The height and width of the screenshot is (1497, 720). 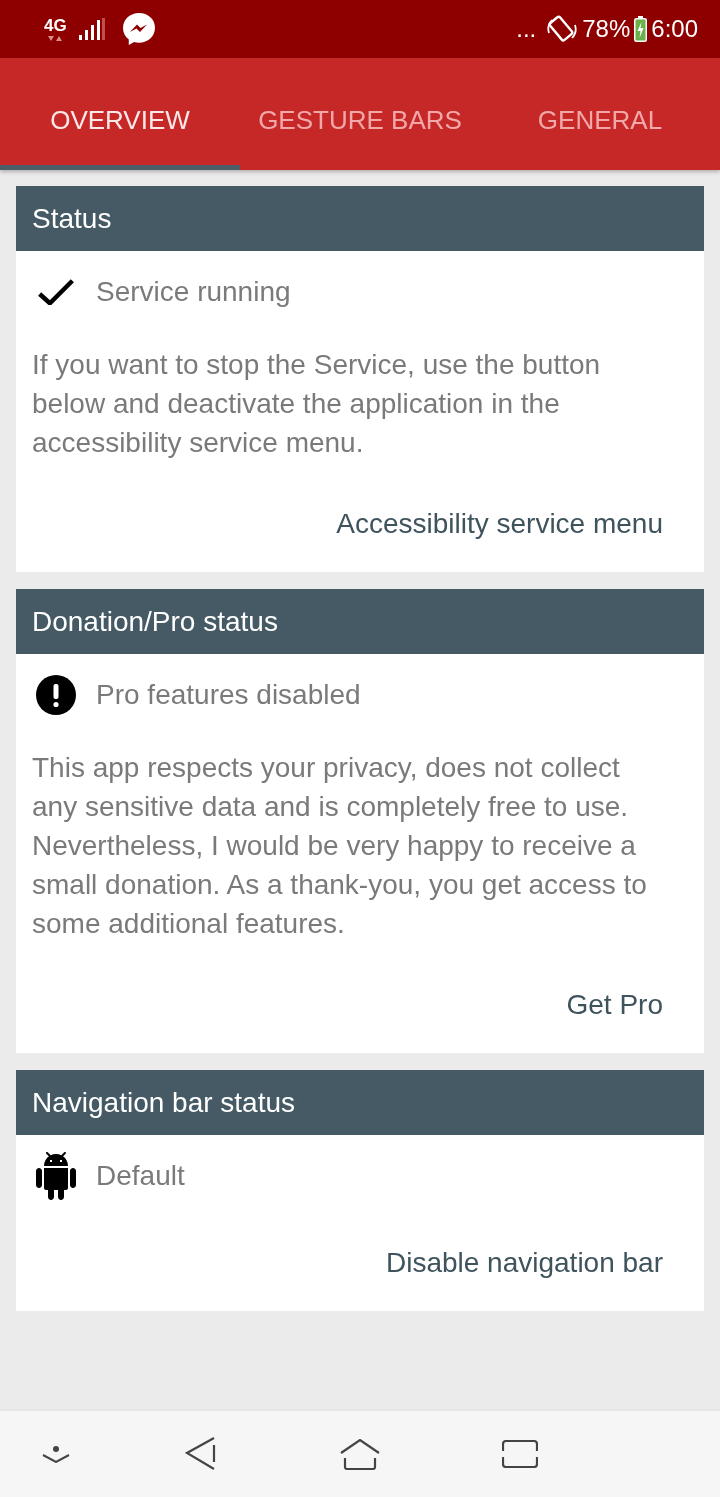 I want to click on network-type-label: 4G, so click(x=55, y=25).